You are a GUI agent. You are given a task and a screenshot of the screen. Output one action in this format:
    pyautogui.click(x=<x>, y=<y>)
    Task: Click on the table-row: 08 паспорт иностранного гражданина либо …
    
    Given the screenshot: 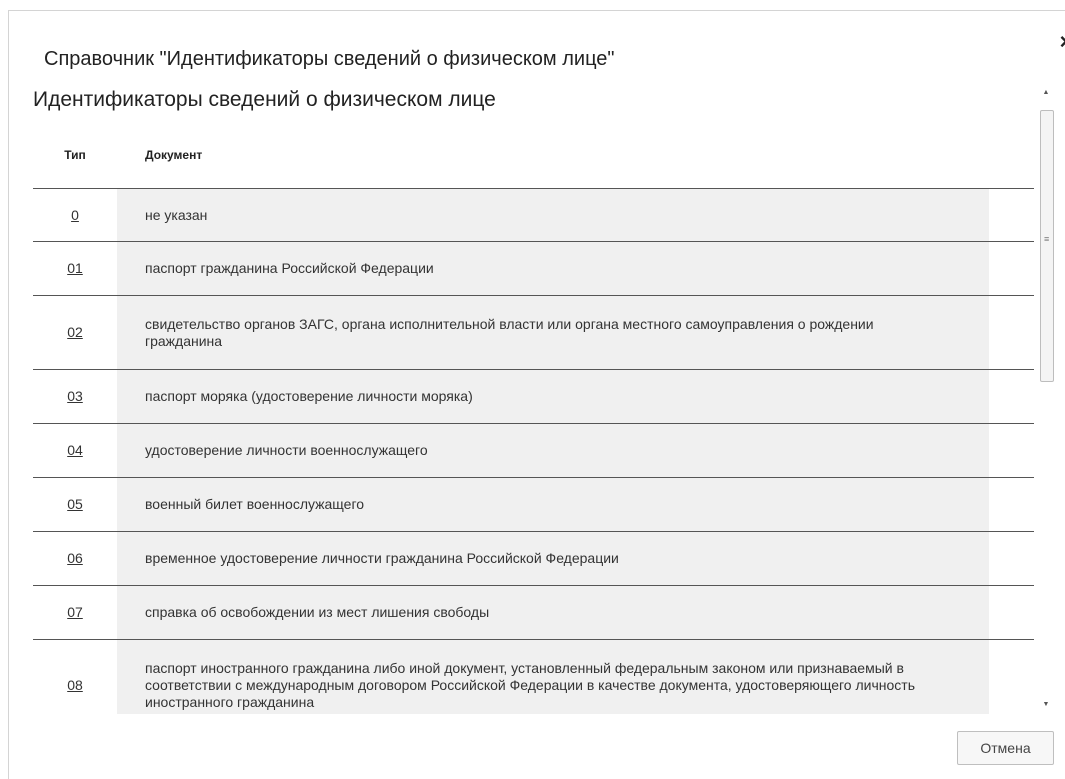 What is the action you would take?
    pyautogui.click(x=533, y=676)
    